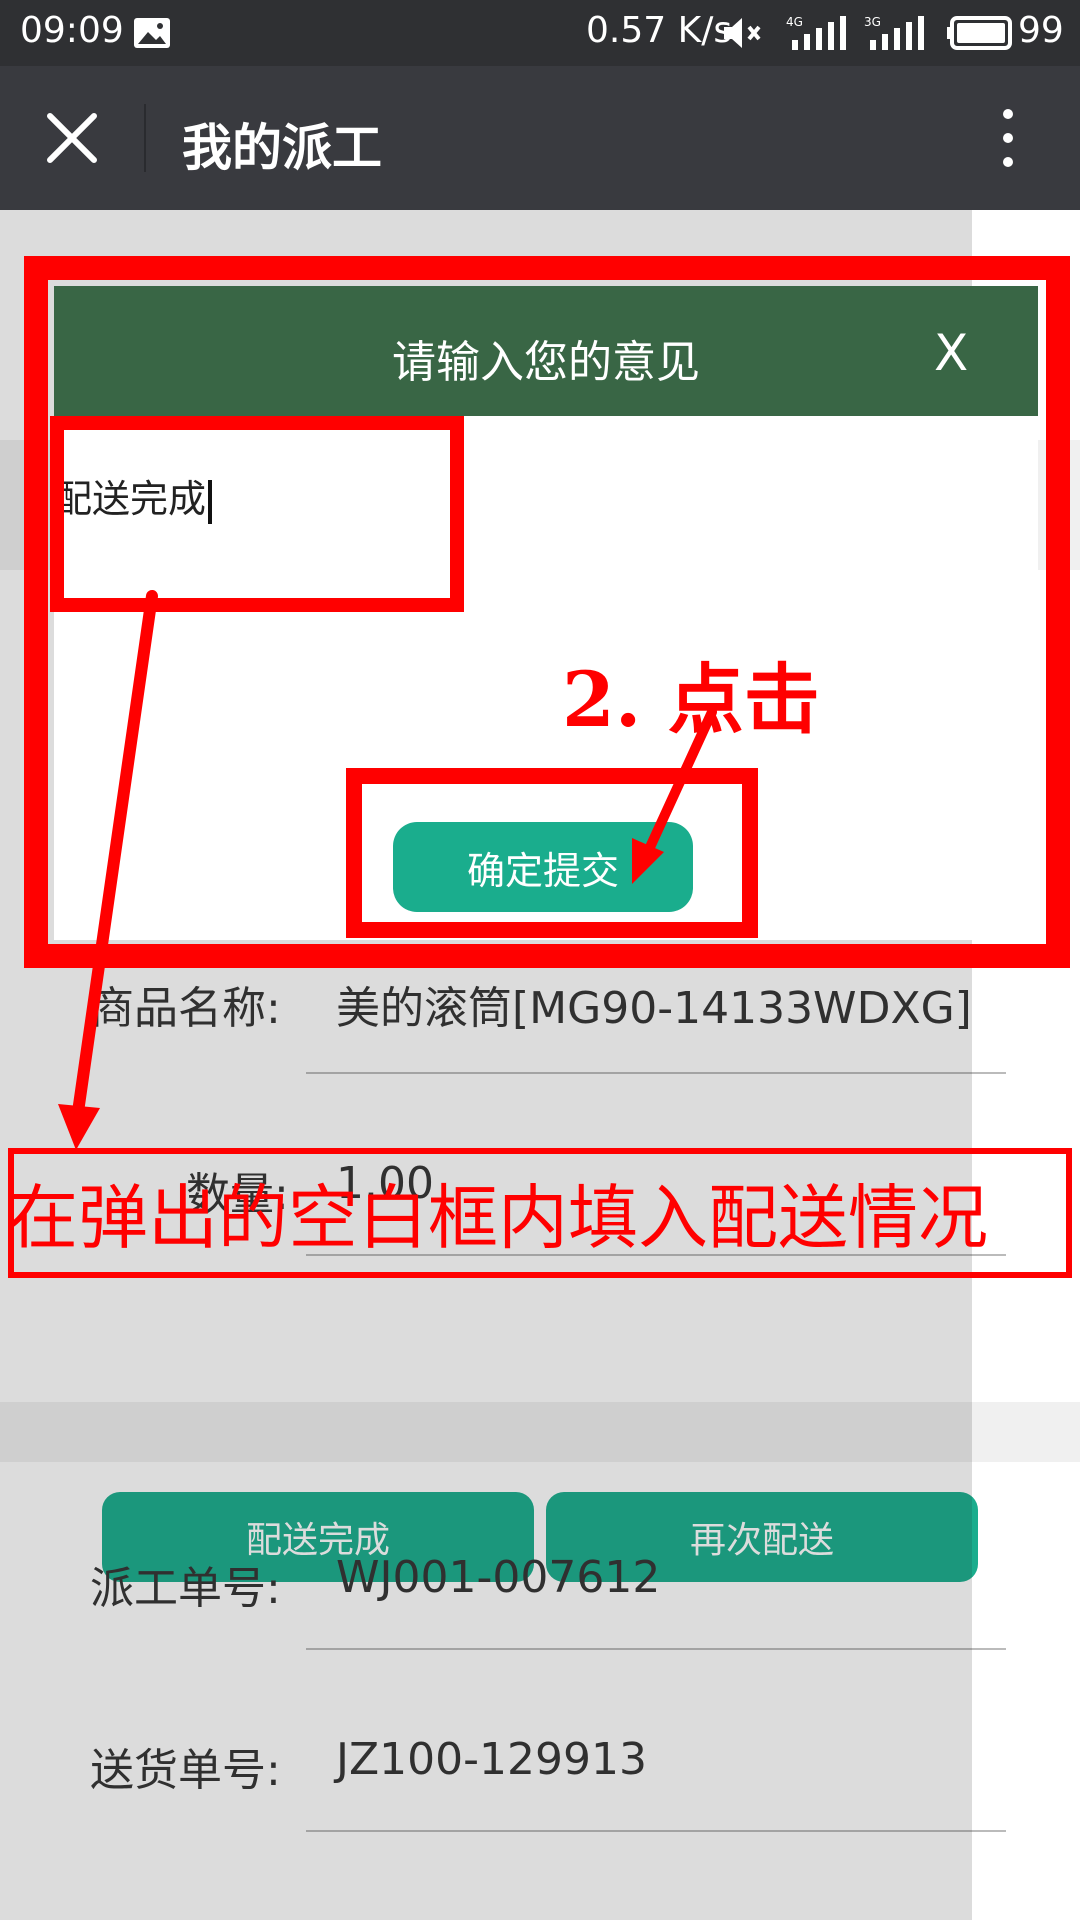  I want to click on arrow-to-instruction-head, so click(79, 1127).